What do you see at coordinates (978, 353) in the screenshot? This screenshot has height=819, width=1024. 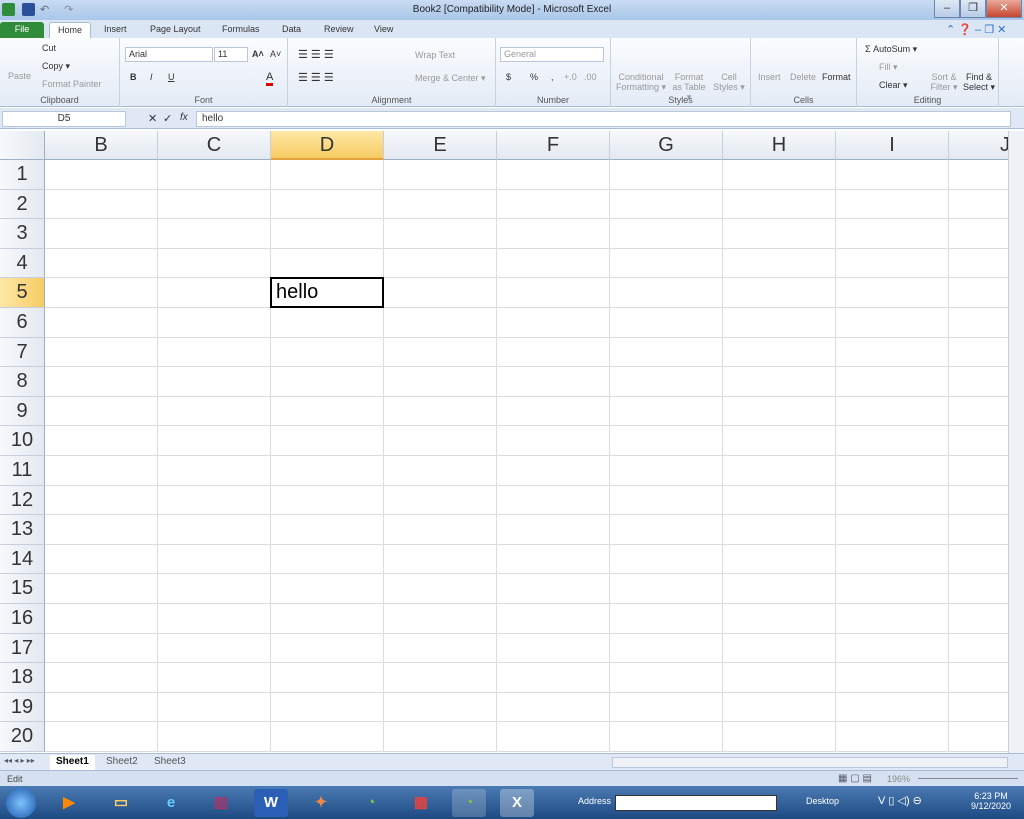 I see `cell-J7` at bounding box center [978, 353].